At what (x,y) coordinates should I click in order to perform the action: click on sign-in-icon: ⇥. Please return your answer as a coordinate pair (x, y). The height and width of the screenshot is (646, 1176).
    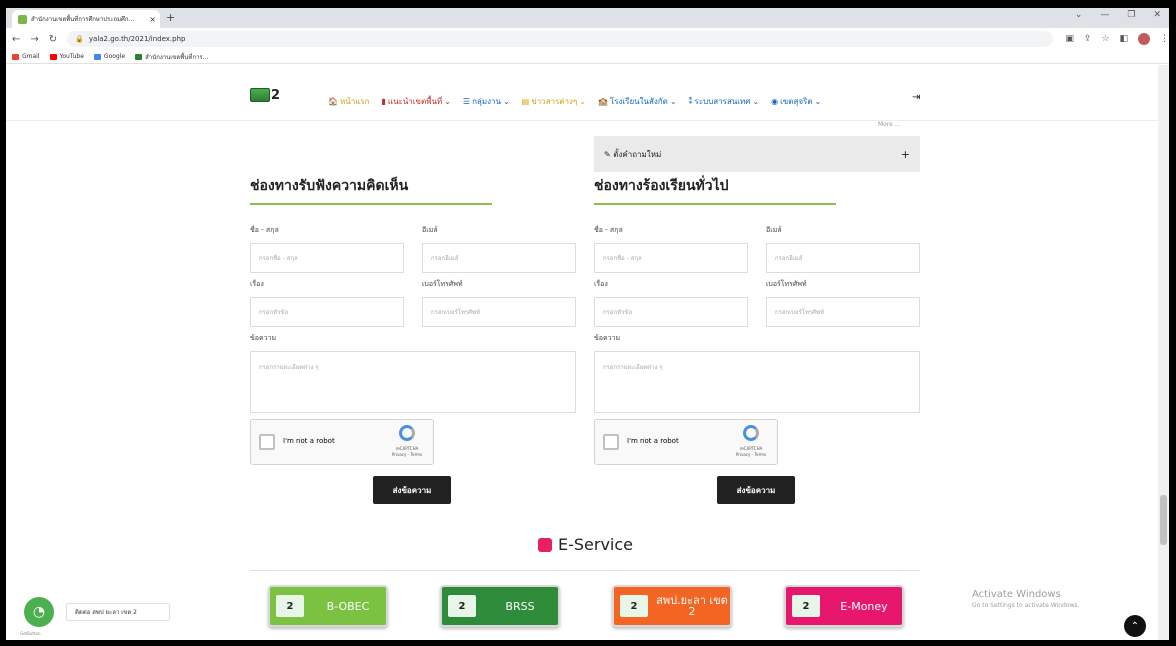
    Looking at the image, I should click on (916, 97).